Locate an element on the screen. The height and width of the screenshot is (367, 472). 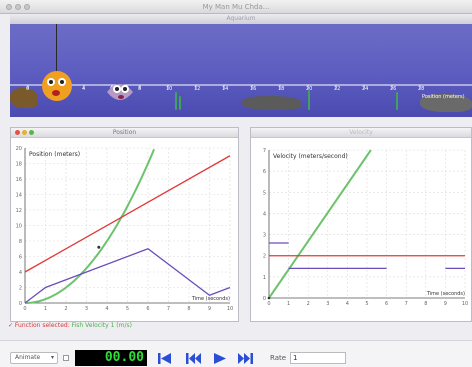
rewind-start-icon is located at coordinates (164, 358).